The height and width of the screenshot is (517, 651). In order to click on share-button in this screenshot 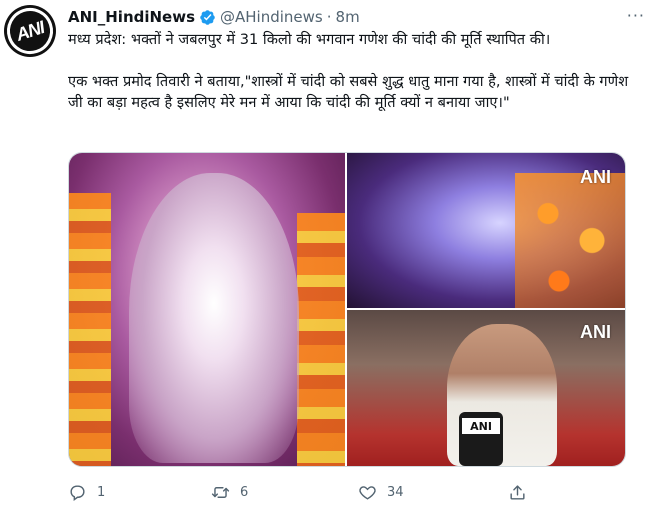, I will do `click(517, 492)`.